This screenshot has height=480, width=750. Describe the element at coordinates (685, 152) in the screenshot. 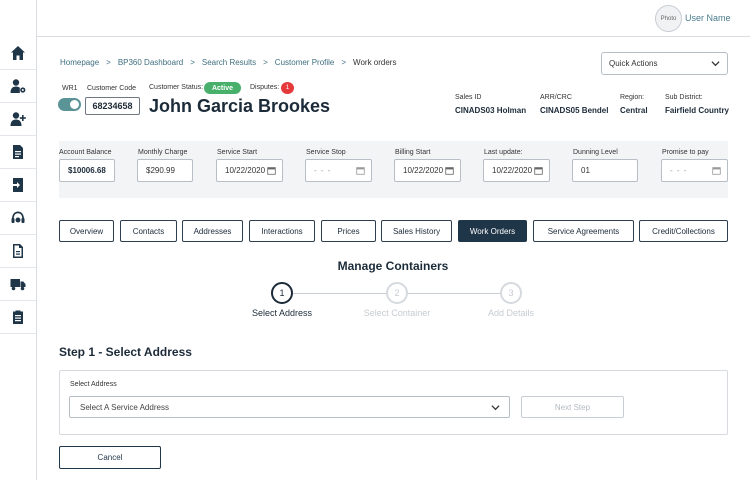

I see `promise-to-pay-label: Promise to pay` at that location.